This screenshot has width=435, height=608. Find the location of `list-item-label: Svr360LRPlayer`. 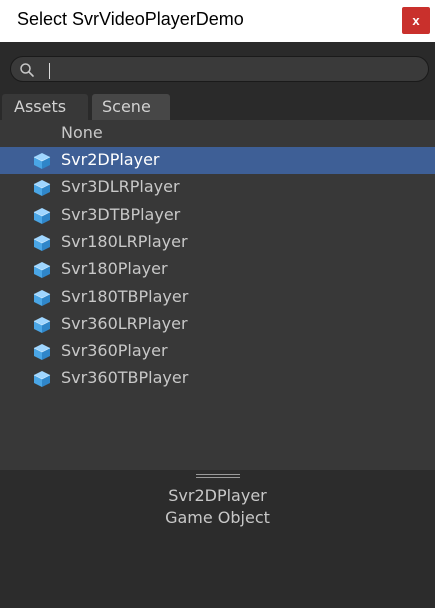

list-item-label: Svr360LRPlayer is located at coordinates (124, 323).